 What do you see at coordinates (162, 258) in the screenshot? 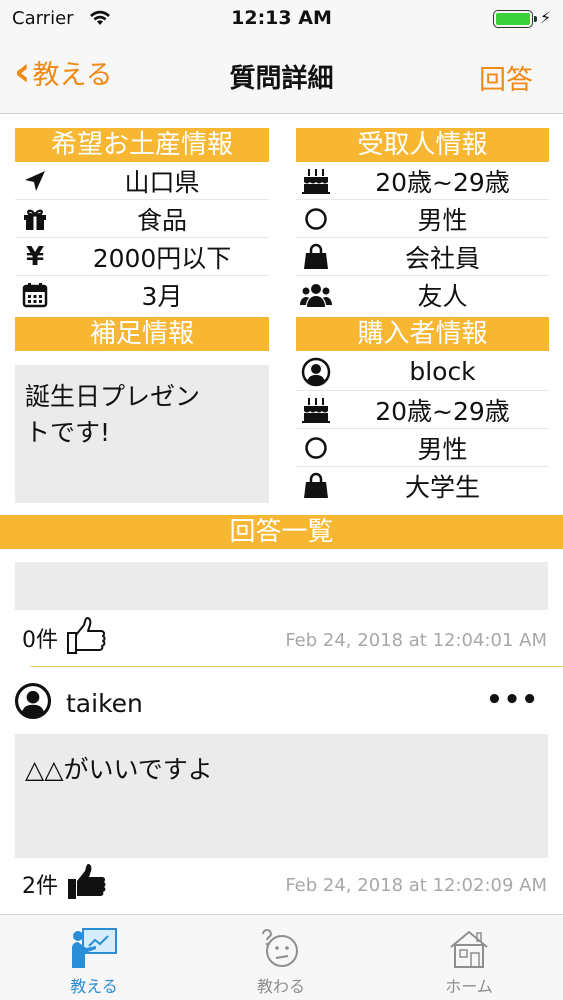
I see `gift-budget: 2000円以下` at bounding box center [162, 258].